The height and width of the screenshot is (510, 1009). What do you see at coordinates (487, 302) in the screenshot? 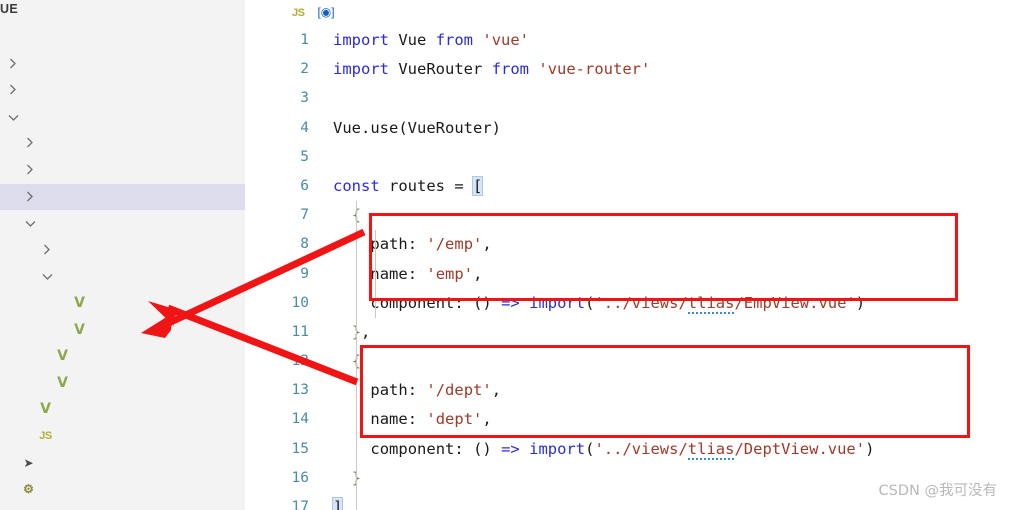
I see `code-punct: )` at bounding box center [487, 302].